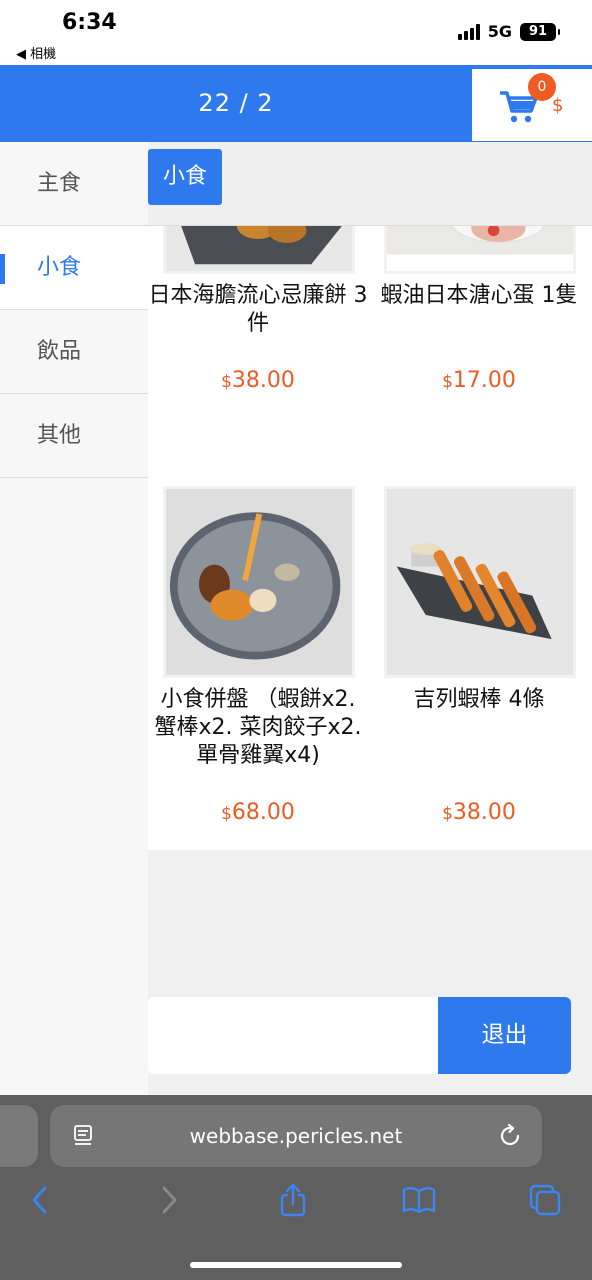 This screenshot has width=592, height=1280. Describe the element at coordinates (263, 812) in the screenshot. I see `price-value: 68.00` at that location.